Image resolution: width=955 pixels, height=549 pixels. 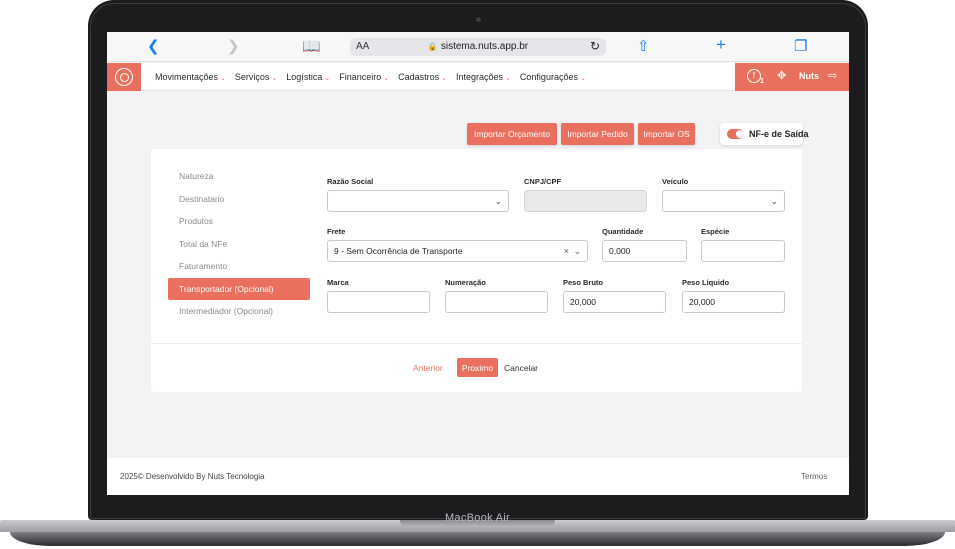 I want to click on menu-item-logistica: Logística ⌄, so click(x=308, y=77).